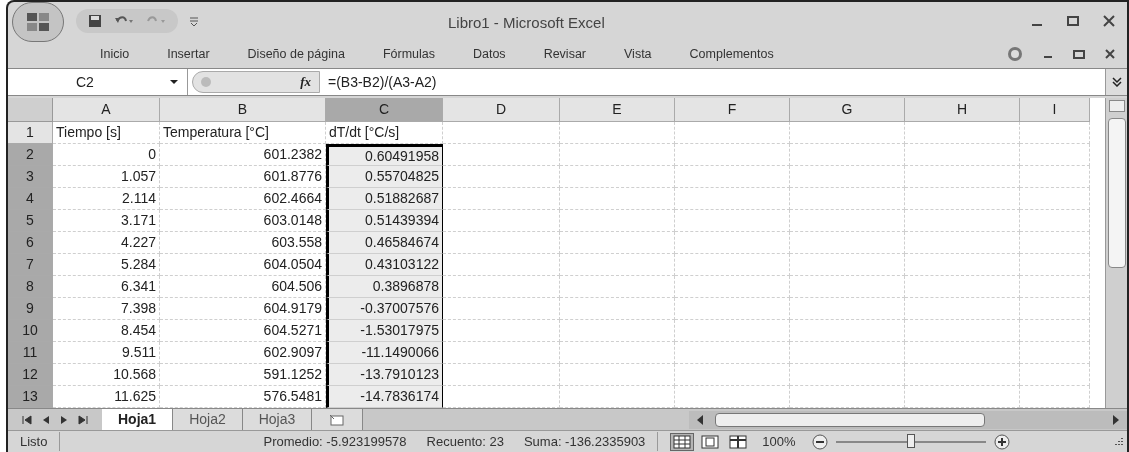 This screenshot has height=452, width=1129. Describe the element at coordinates (591, 441) in the screenshot. I see `status-sum: Suma: -136.2335903` at that location.